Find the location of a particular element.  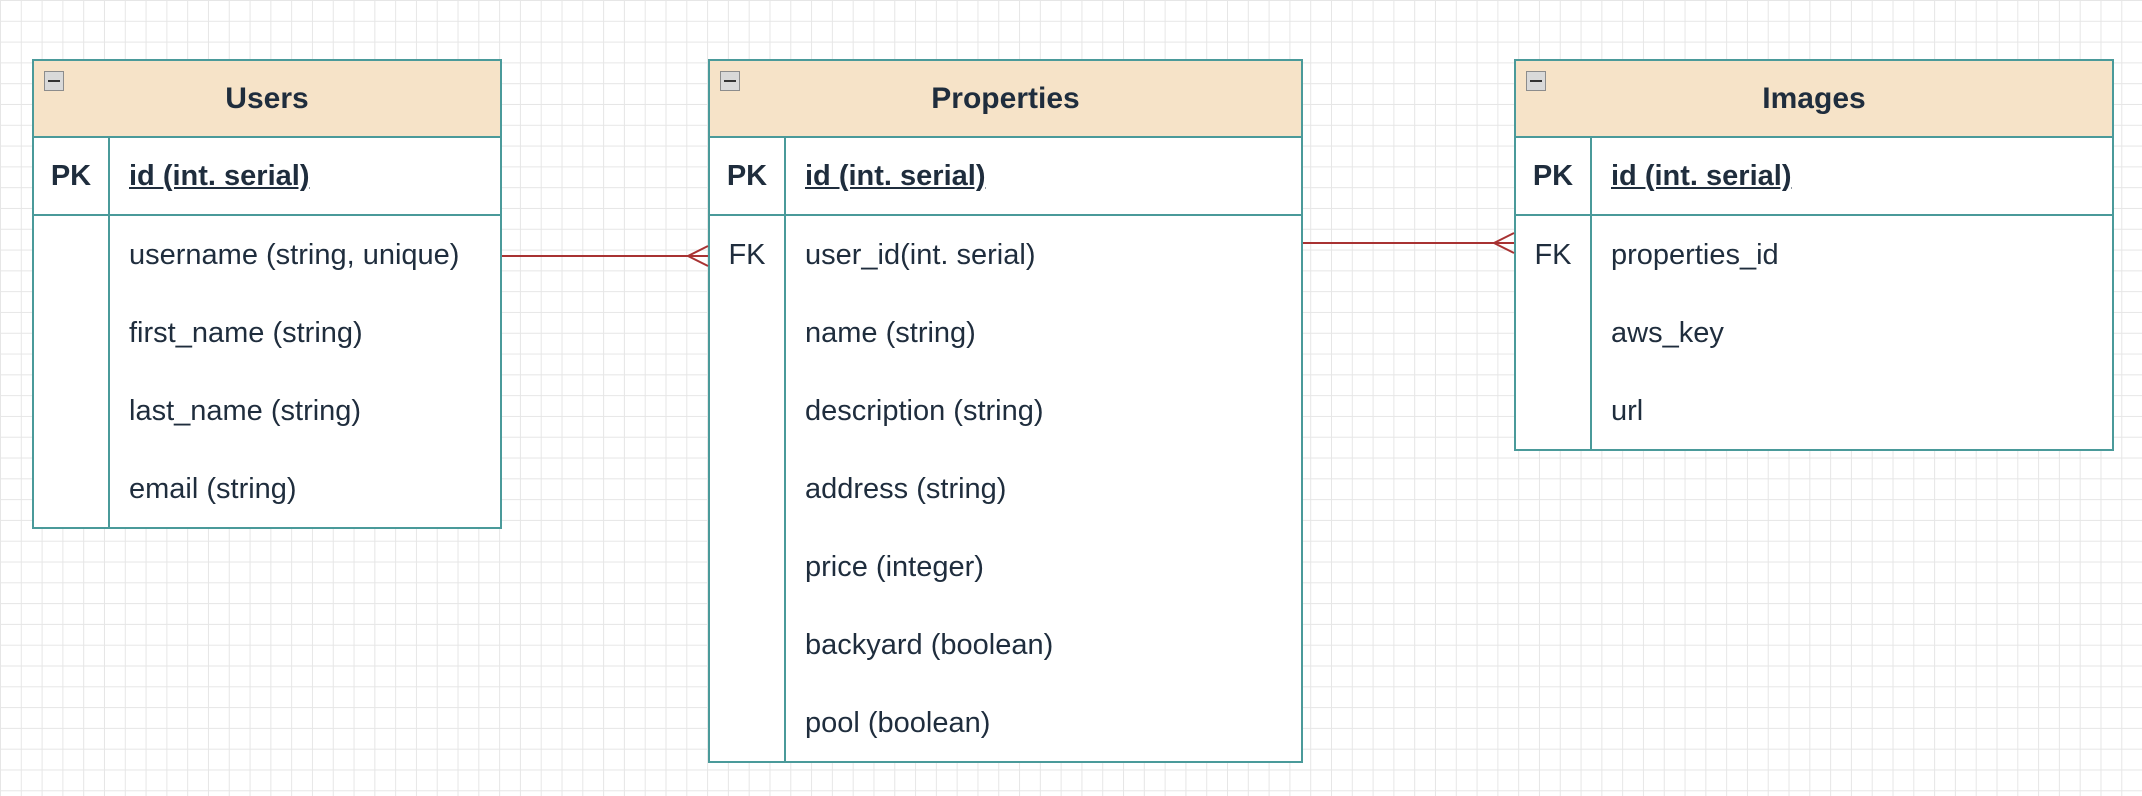

relationship-users-properties is located at coordinates (605, 256).